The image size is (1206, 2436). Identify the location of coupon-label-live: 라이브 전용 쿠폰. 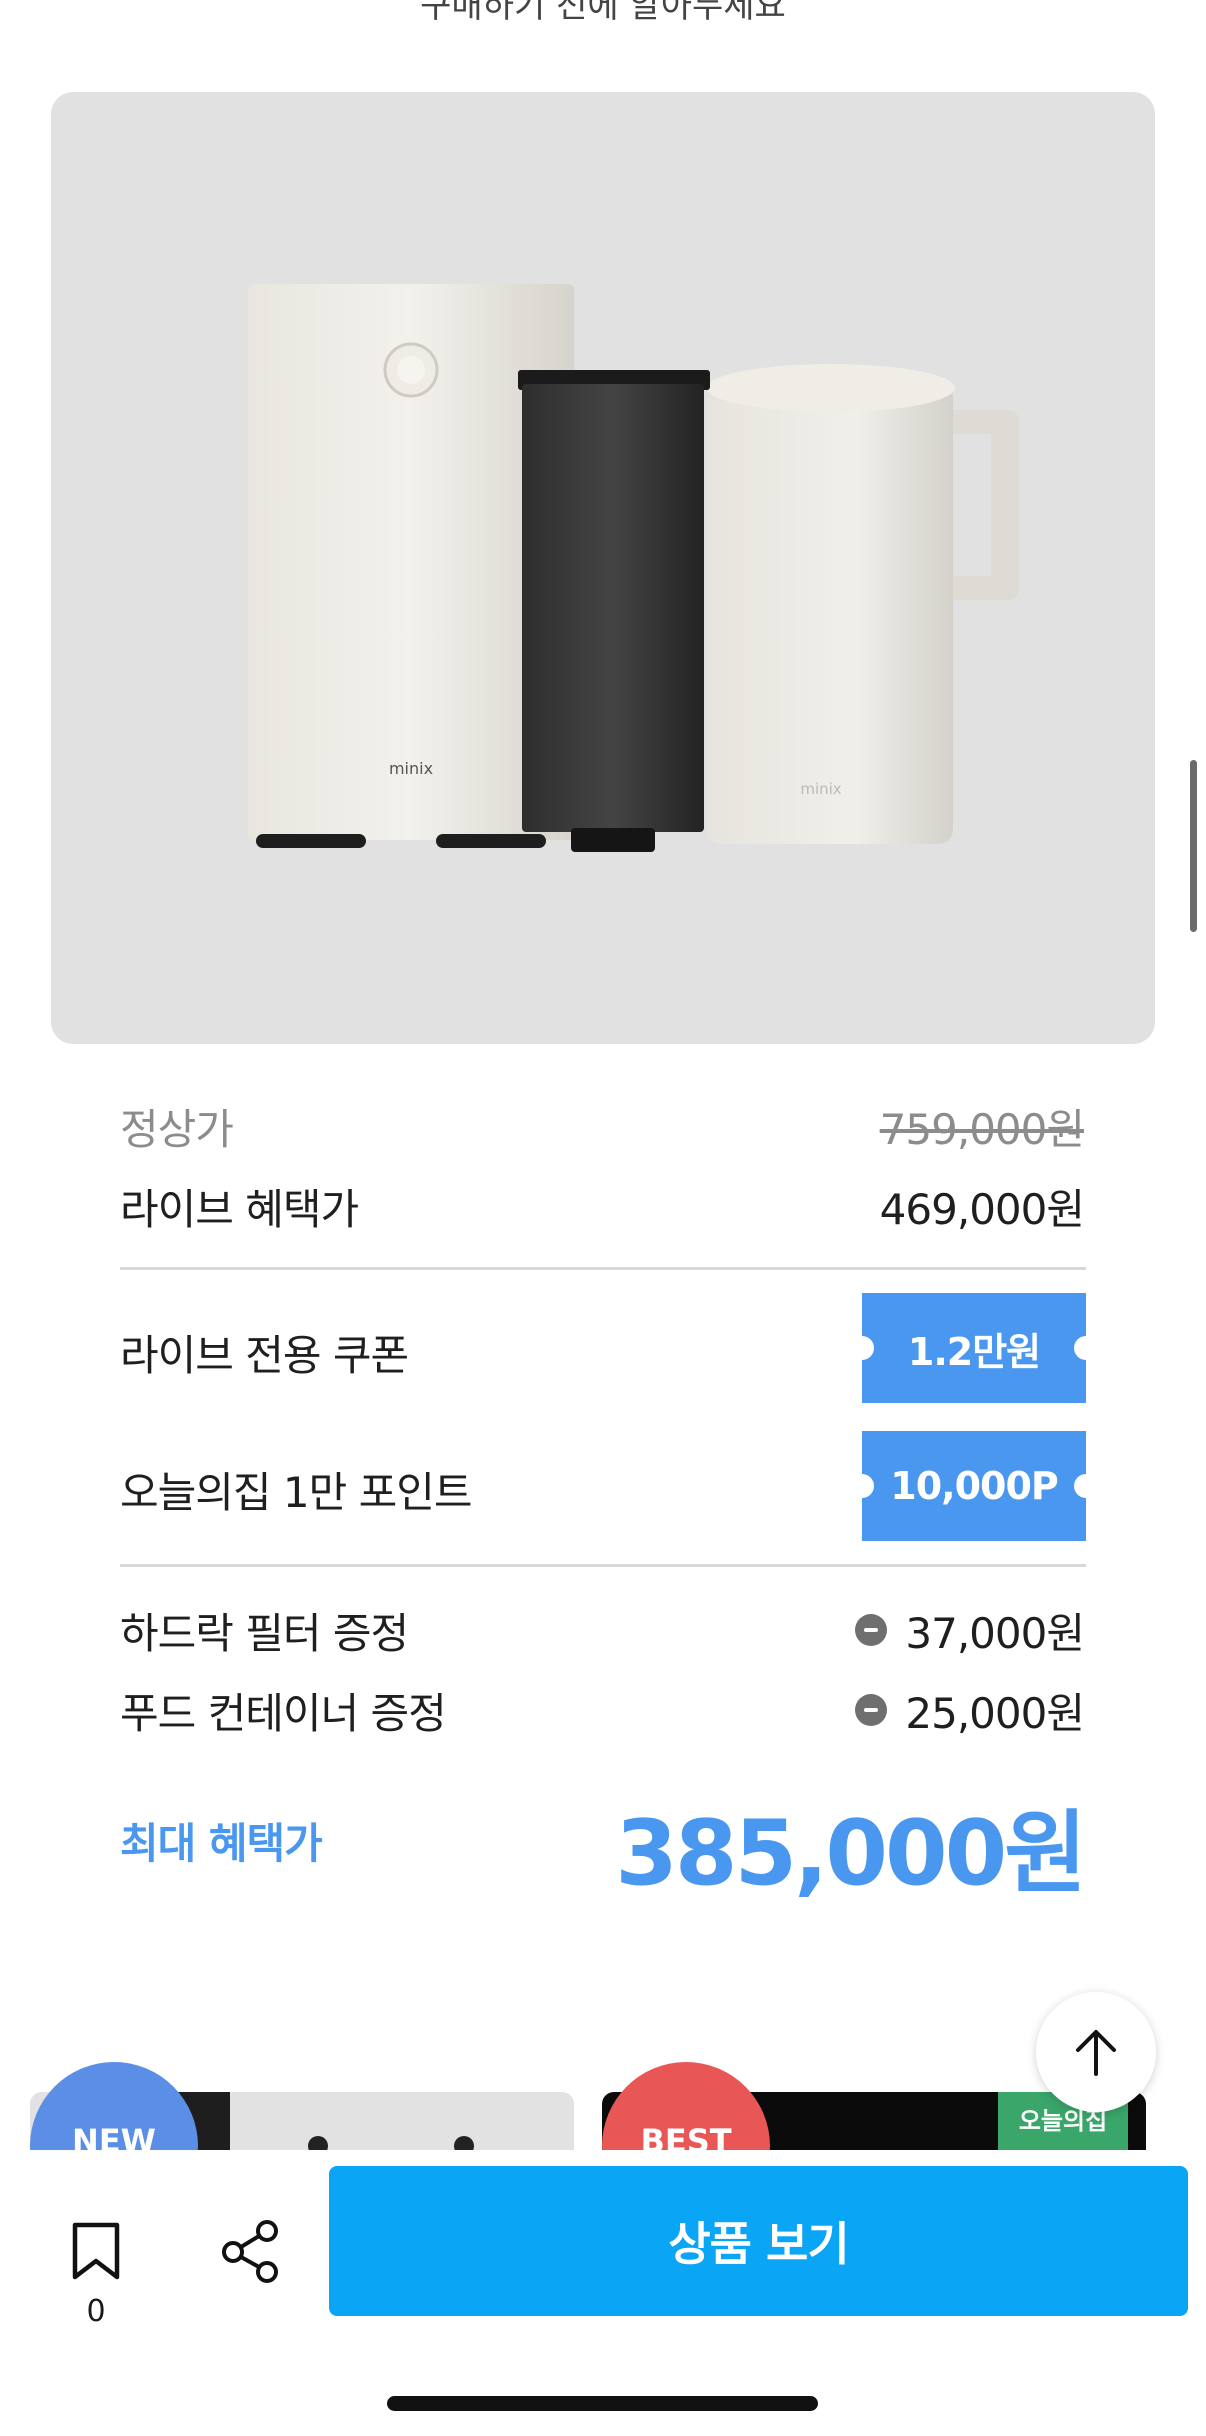
(264, 1355).